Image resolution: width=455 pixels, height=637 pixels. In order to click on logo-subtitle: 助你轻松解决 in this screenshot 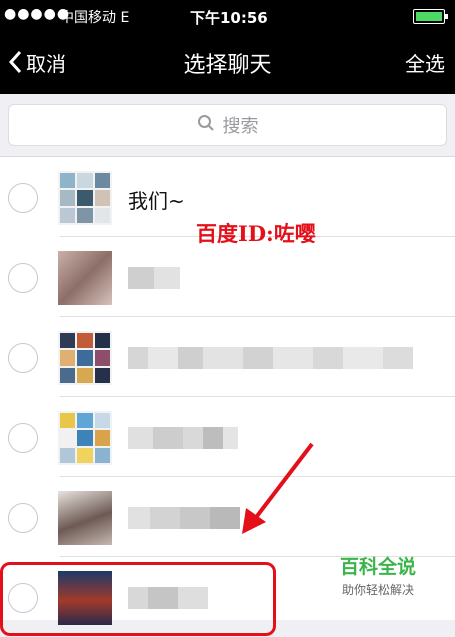, I will do `click(377, 590)`.